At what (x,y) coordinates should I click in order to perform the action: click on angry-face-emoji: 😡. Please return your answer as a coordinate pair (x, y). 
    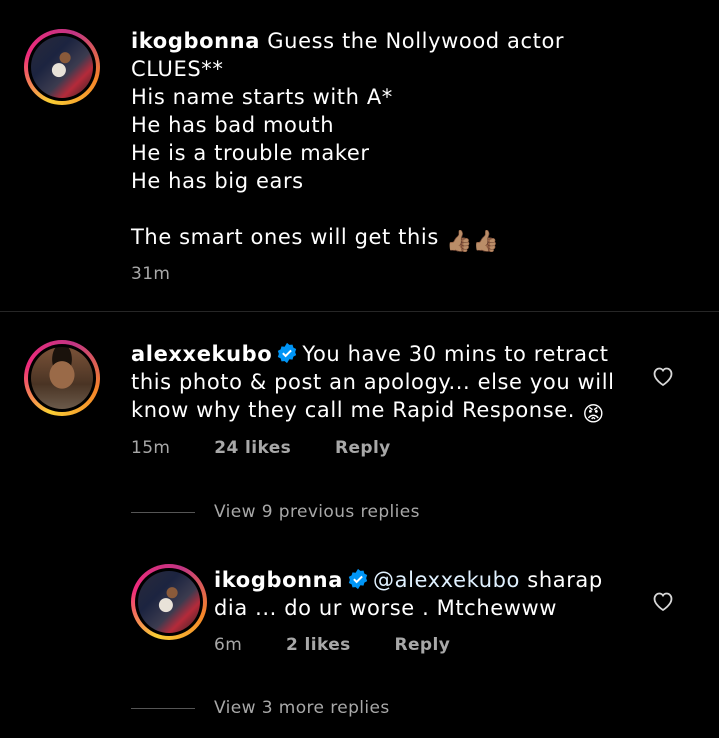
    Looking at the image, I should click on (593, 414).